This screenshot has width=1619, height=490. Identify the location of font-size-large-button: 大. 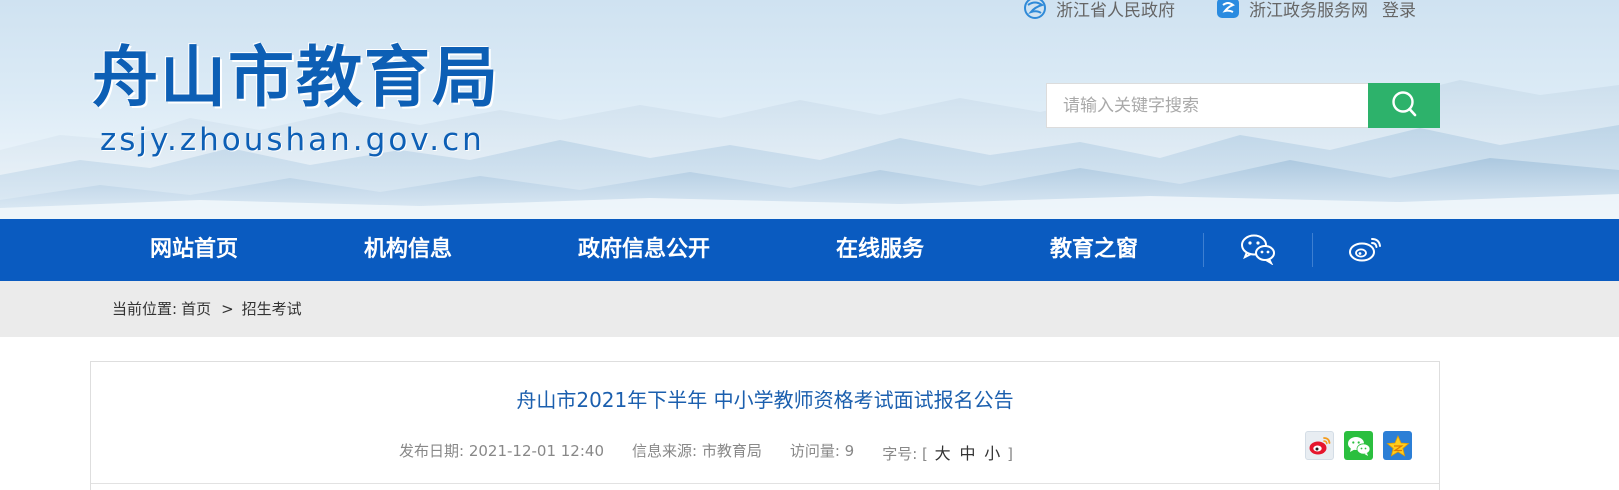
(943, 453).